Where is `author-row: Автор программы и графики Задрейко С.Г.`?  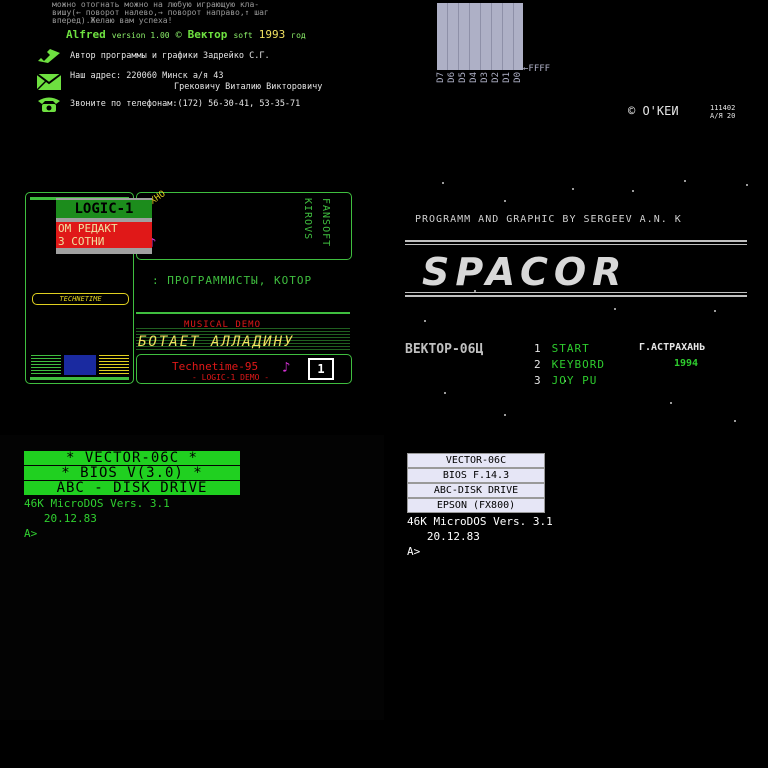 author-row: Автор программы и графики Задрейко С.Г. is located at coordinates (153, 56).